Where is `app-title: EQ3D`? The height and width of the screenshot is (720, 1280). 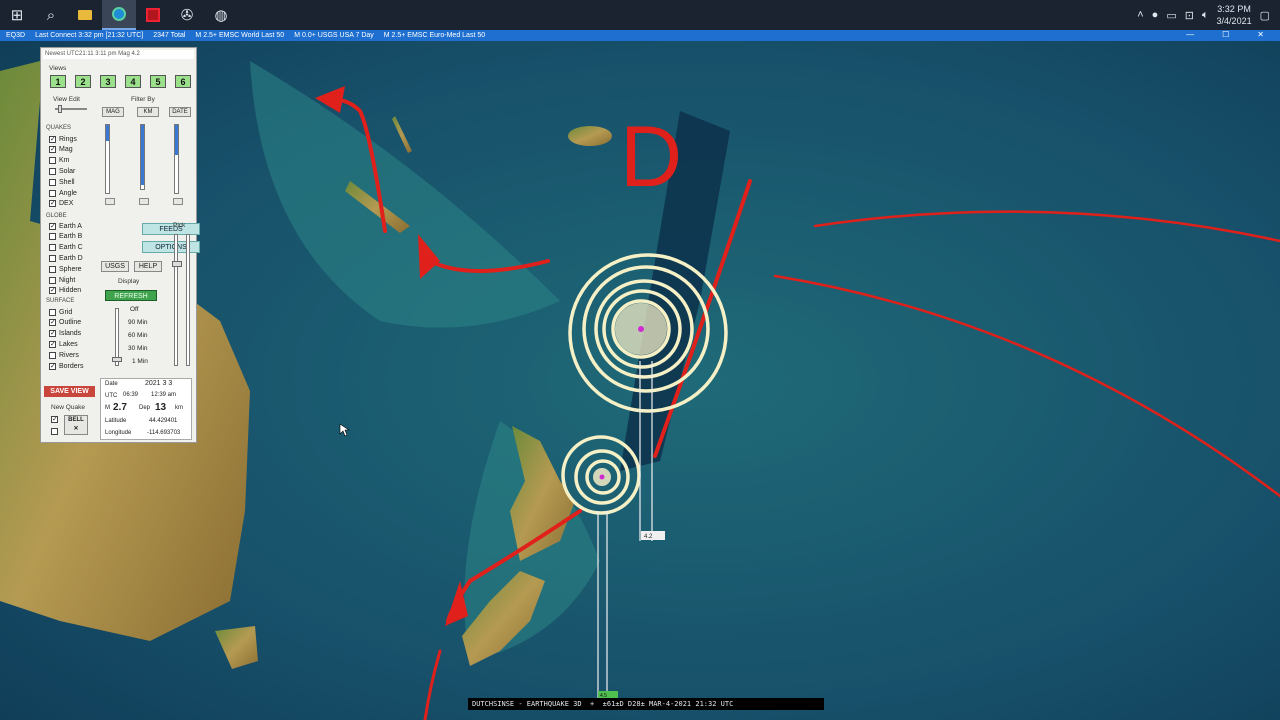 app-title: EQ3D is located at coordinates (16, 35).